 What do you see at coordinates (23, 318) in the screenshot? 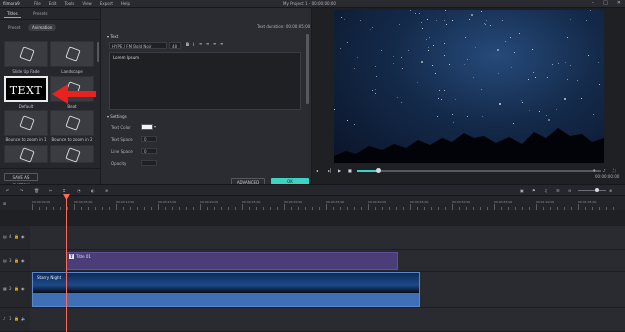
I see `mute-icon: 🔈` at bounding box center [23, 318].